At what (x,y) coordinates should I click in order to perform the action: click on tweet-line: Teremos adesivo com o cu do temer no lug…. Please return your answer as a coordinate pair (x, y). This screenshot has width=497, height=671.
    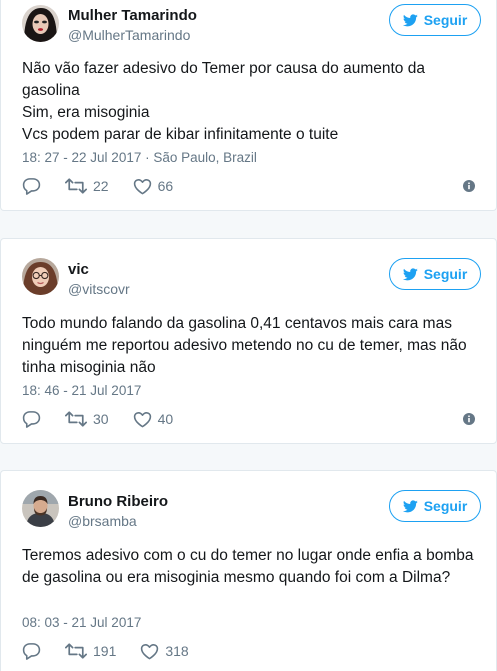
    Looking at the image, I should click on (248, 566).